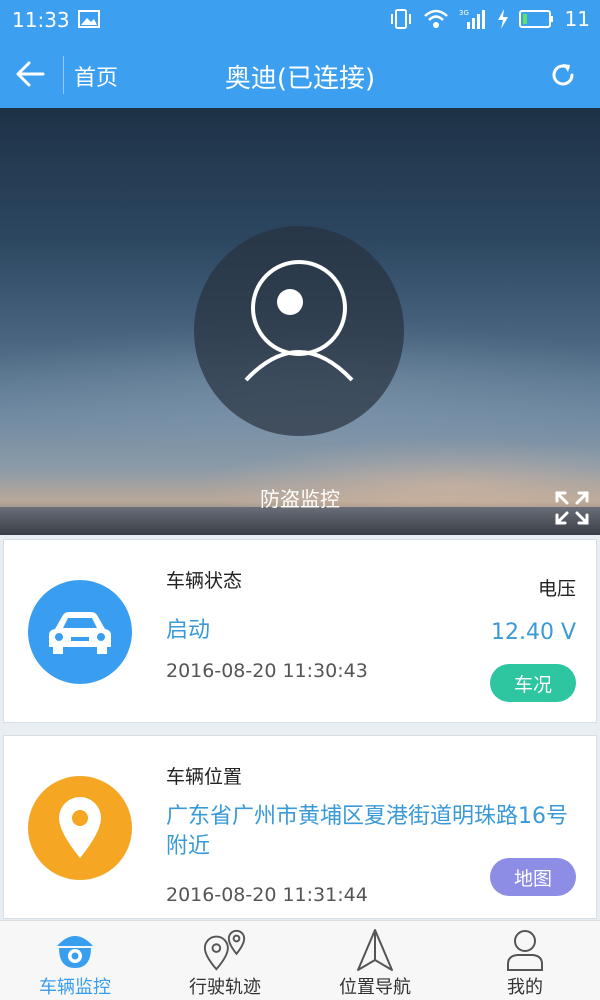 The height and width of the screenshot is (1000, 600). I want to click on car-avatar, so click(80, 632).